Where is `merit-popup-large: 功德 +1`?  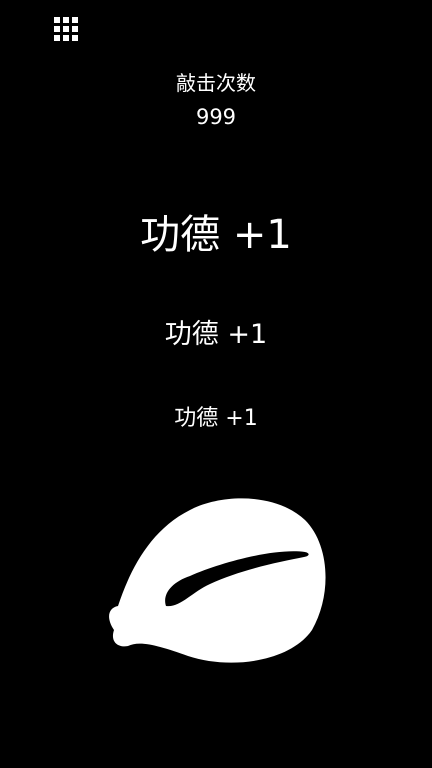
merit-popup-large: 功德 +1 is located at coordinates (216, 235).